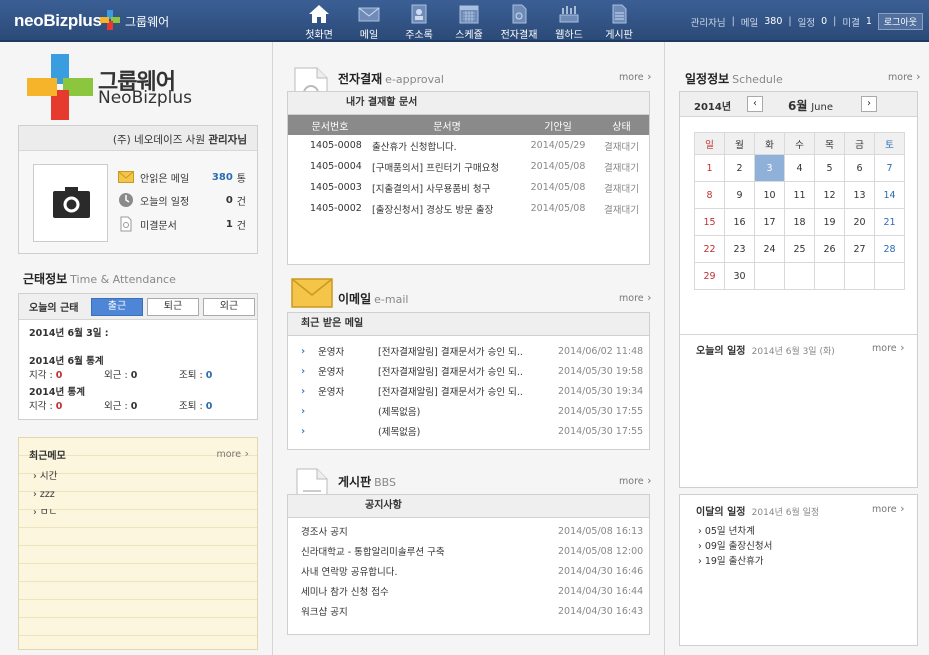  Describe the element at coordinates (468, 591) in the screenshot. I see `table-row: 세미나 참가 신청 접수 2014/04/30 16:44` at that location.